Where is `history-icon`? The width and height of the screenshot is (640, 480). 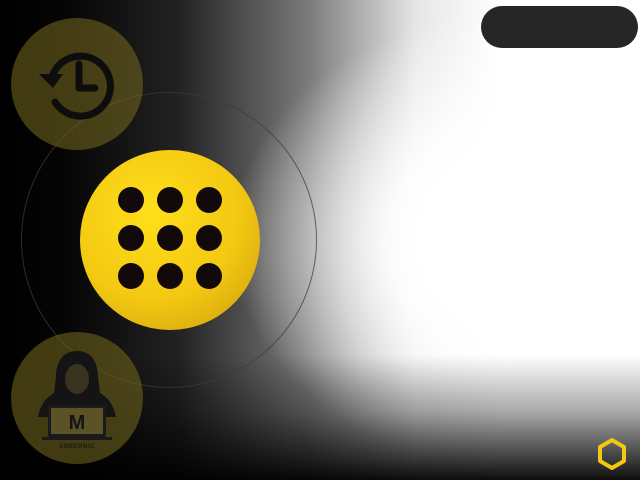
history-icon is located at coordinates (76, 86).